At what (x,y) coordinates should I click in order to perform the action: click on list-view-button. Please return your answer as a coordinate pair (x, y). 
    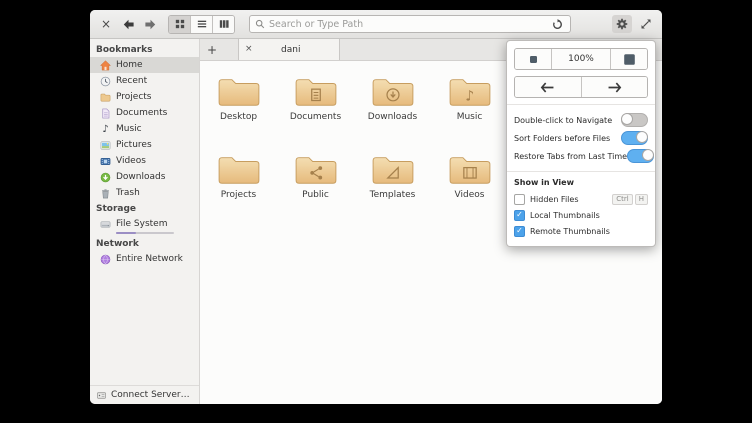
    Looking at the image, I should click on (202, 24).